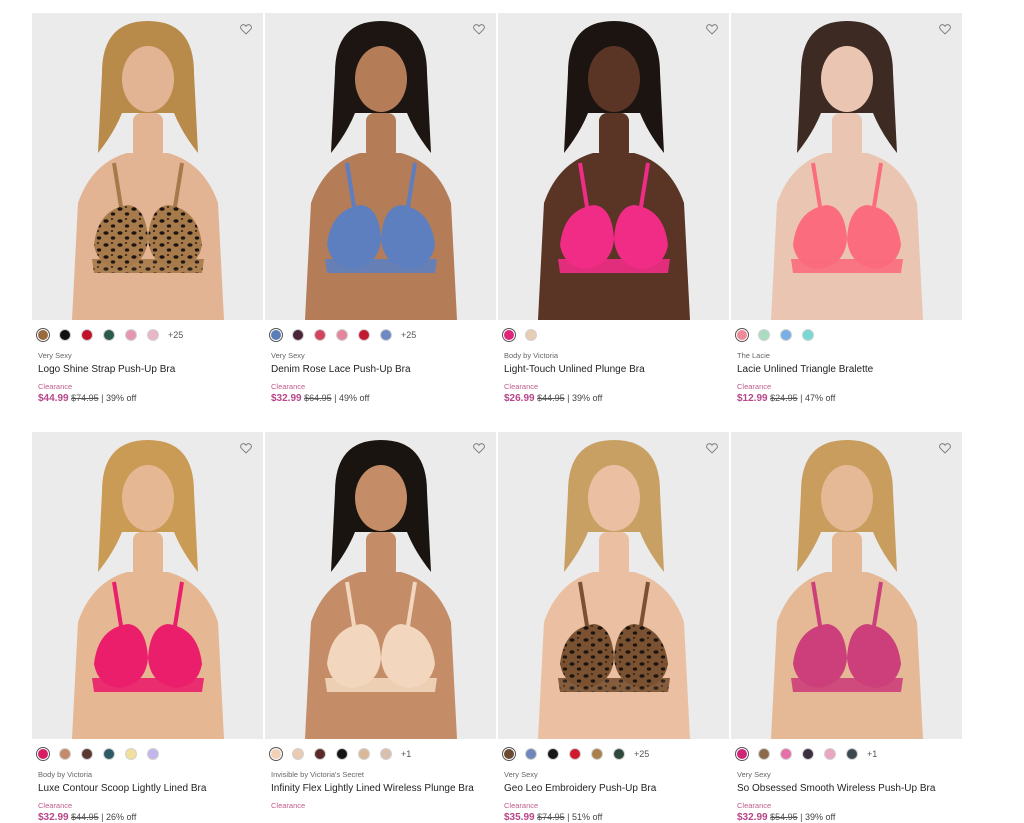 This screenshot has width=1024, height=823. What do you see at coordinates (380, 754) in the screenshot?
I see `color-swatches: +1` at bounding box center [380, 754].